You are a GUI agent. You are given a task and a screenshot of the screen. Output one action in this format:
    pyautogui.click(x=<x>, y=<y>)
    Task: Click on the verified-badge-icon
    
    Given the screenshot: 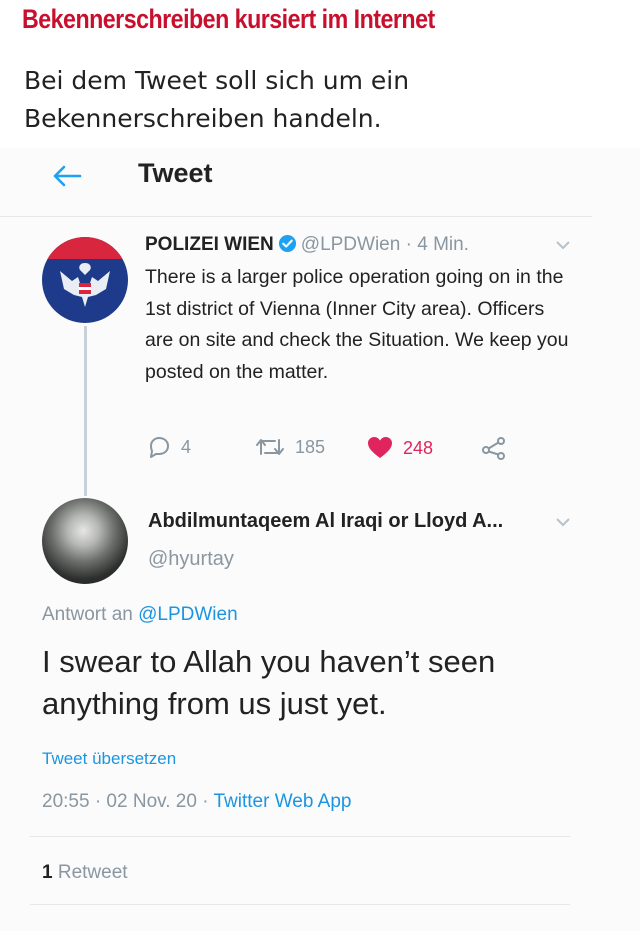 What is the action you would take?
    pyautogui.click(x=287, y=243)
    